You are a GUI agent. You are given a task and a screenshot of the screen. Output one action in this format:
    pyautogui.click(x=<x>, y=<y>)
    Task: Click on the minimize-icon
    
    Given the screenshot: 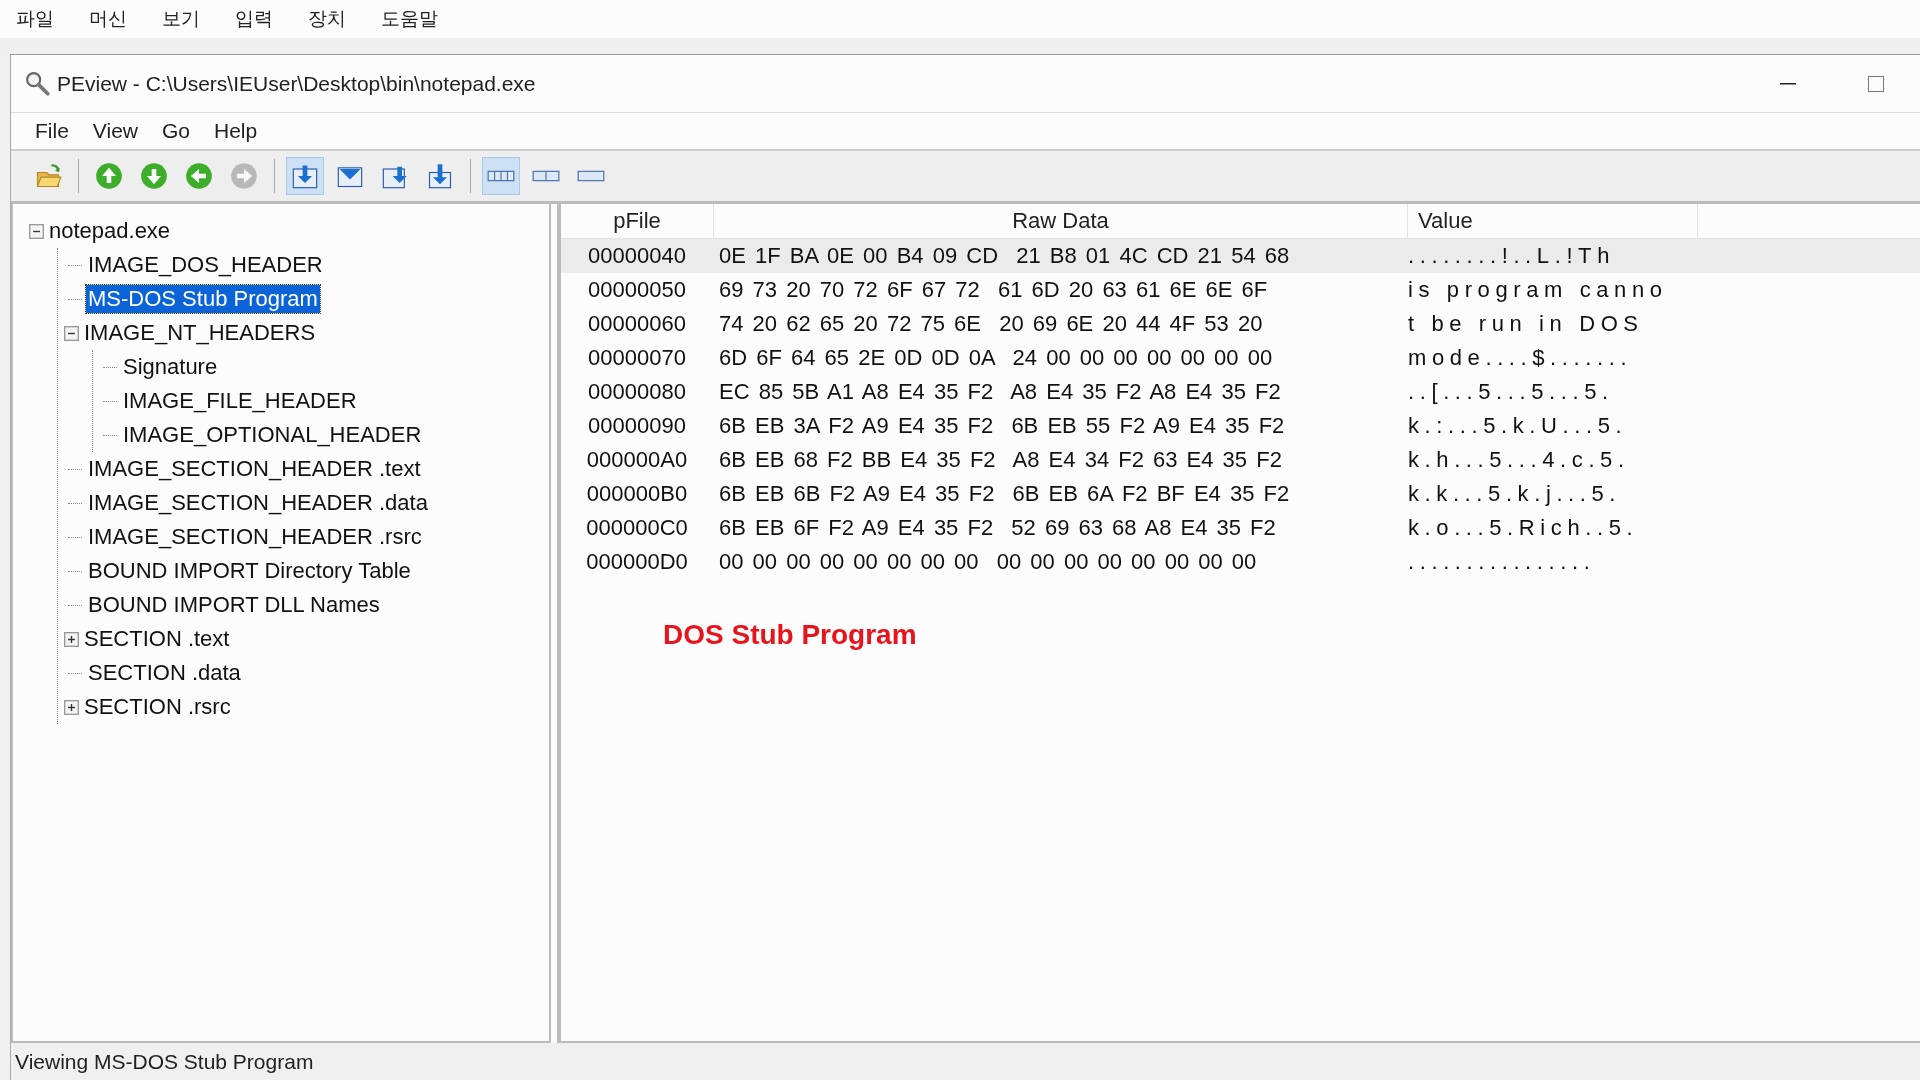 What is the action you would take?
    pyautogui.click(x=1788, y=83)
    